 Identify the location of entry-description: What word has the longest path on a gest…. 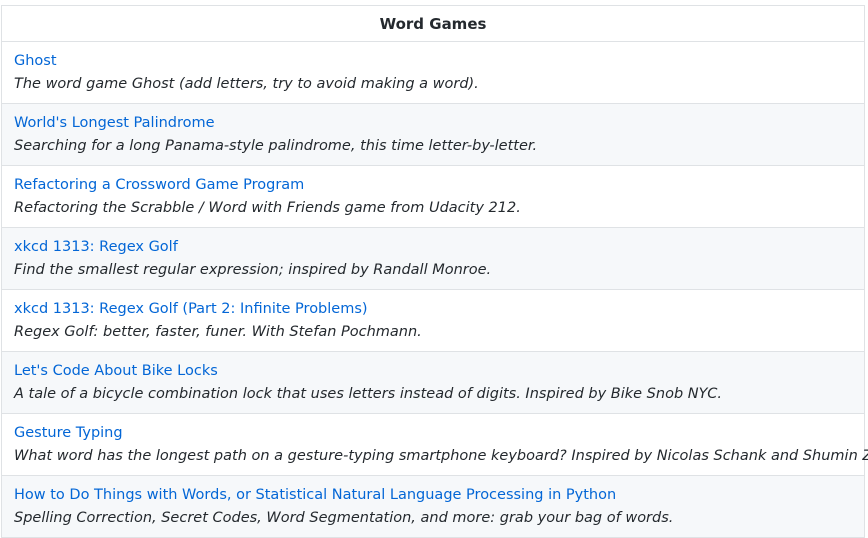
(441, 456).